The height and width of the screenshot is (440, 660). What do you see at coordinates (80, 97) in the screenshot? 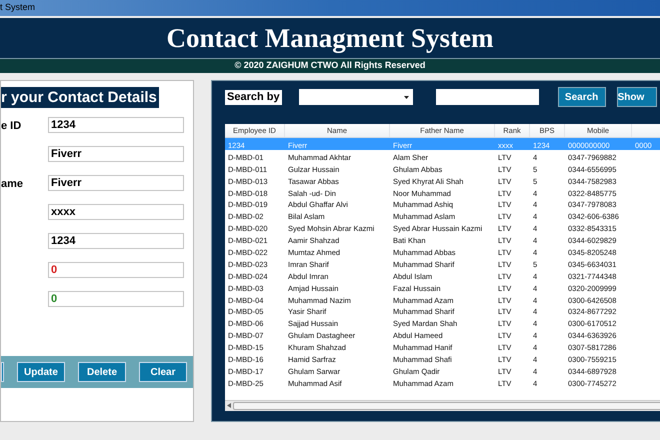
I see `form-heading: r your Contact Details` at bounding box center [80, 97].